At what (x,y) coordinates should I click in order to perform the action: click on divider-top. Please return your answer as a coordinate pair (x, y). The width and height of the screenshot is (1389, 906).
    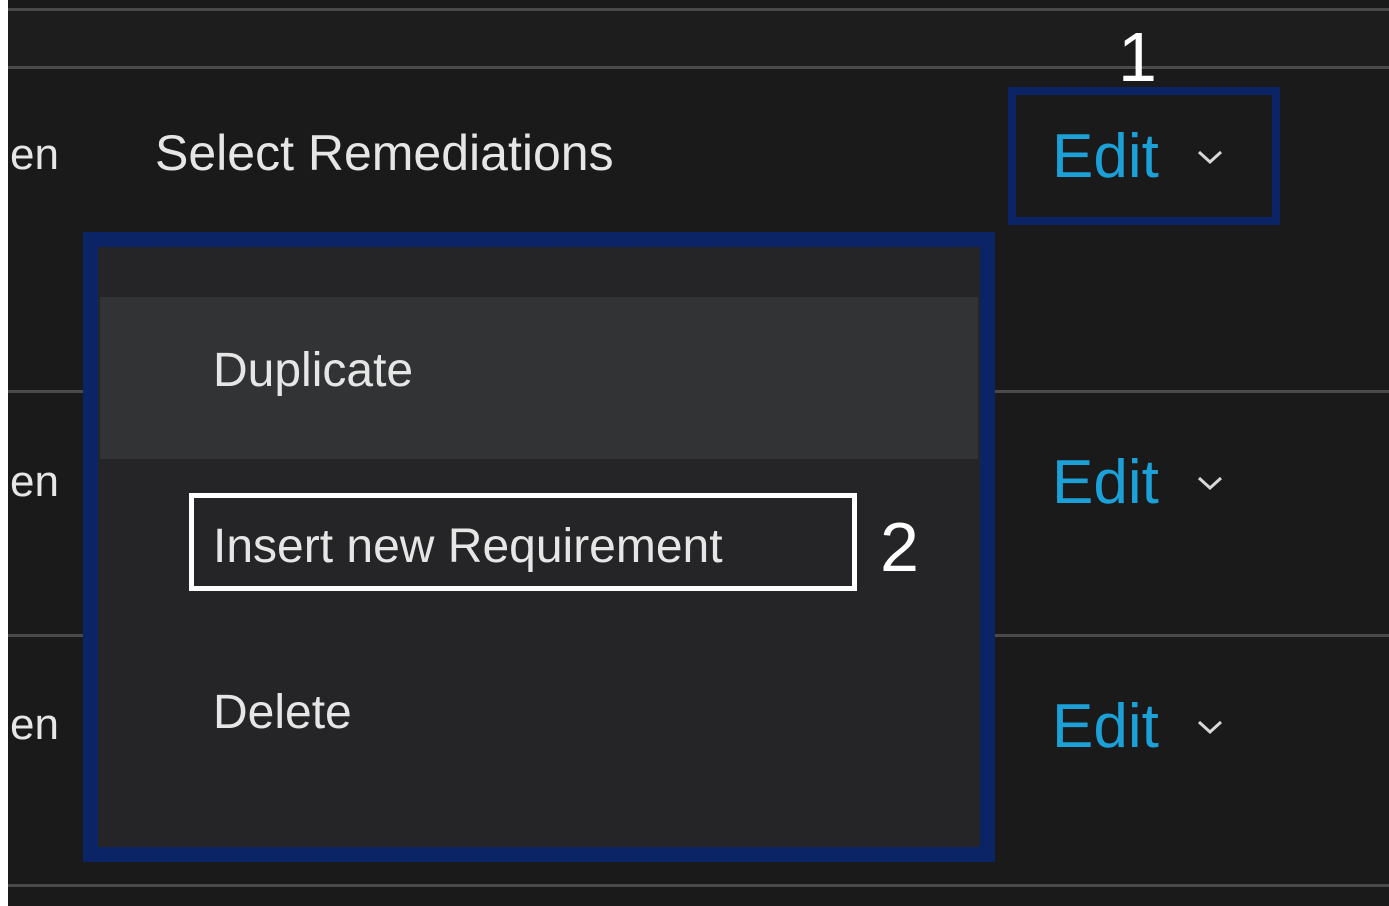
    Looking at the image, I should click on (698, 9).